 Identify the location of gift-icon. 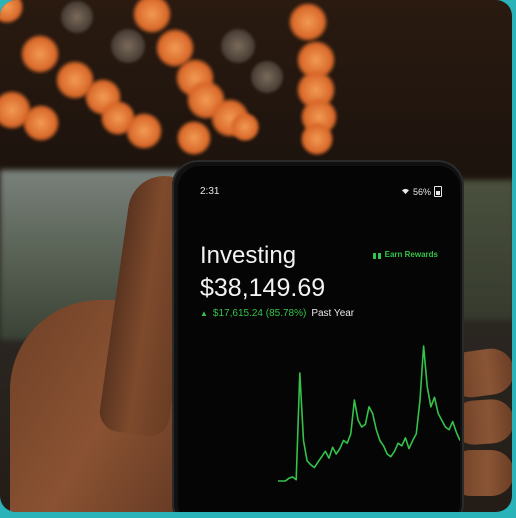
(376, 254).